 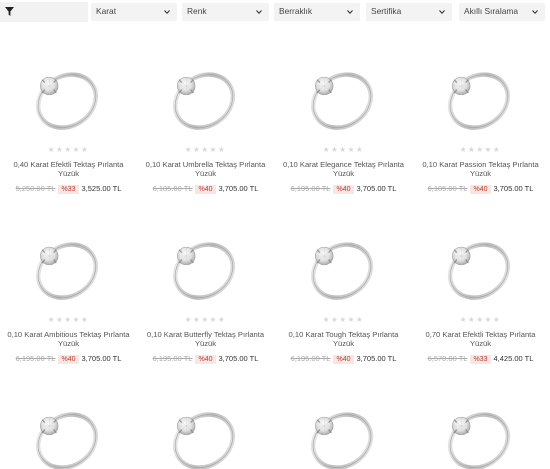 I want to click on karat-filter-label: Karat, so click(x=106, y=11).